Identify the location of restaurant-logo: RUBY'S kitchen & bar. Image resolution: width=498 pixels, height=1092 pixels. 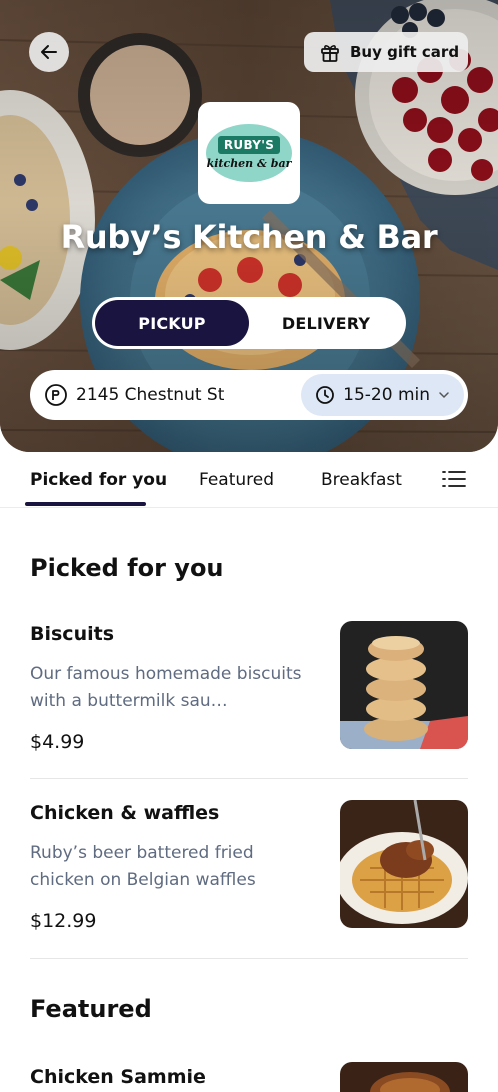
(249, 153).